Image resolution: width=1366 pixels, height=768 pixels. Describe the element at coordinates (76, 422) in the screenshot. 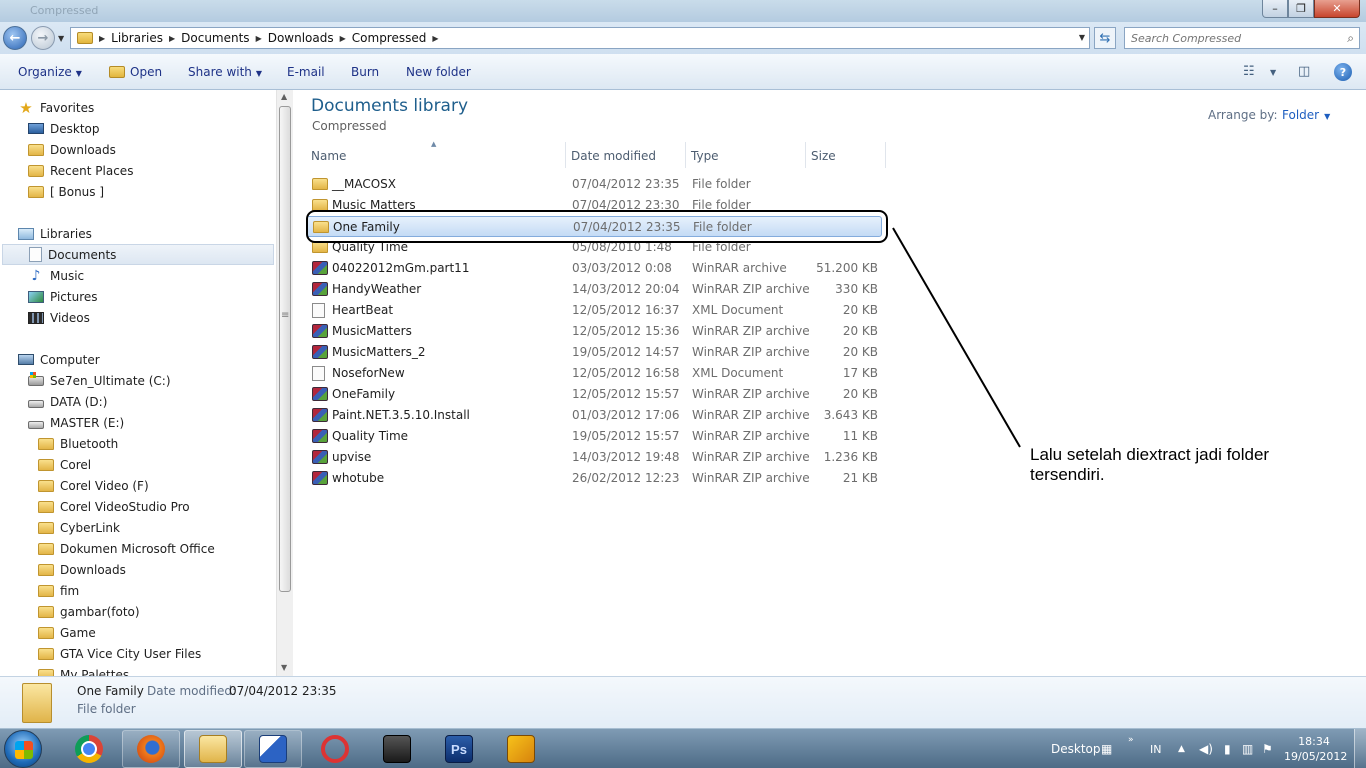

I see `nav-drive-e: MASTER (E:)` at that location.